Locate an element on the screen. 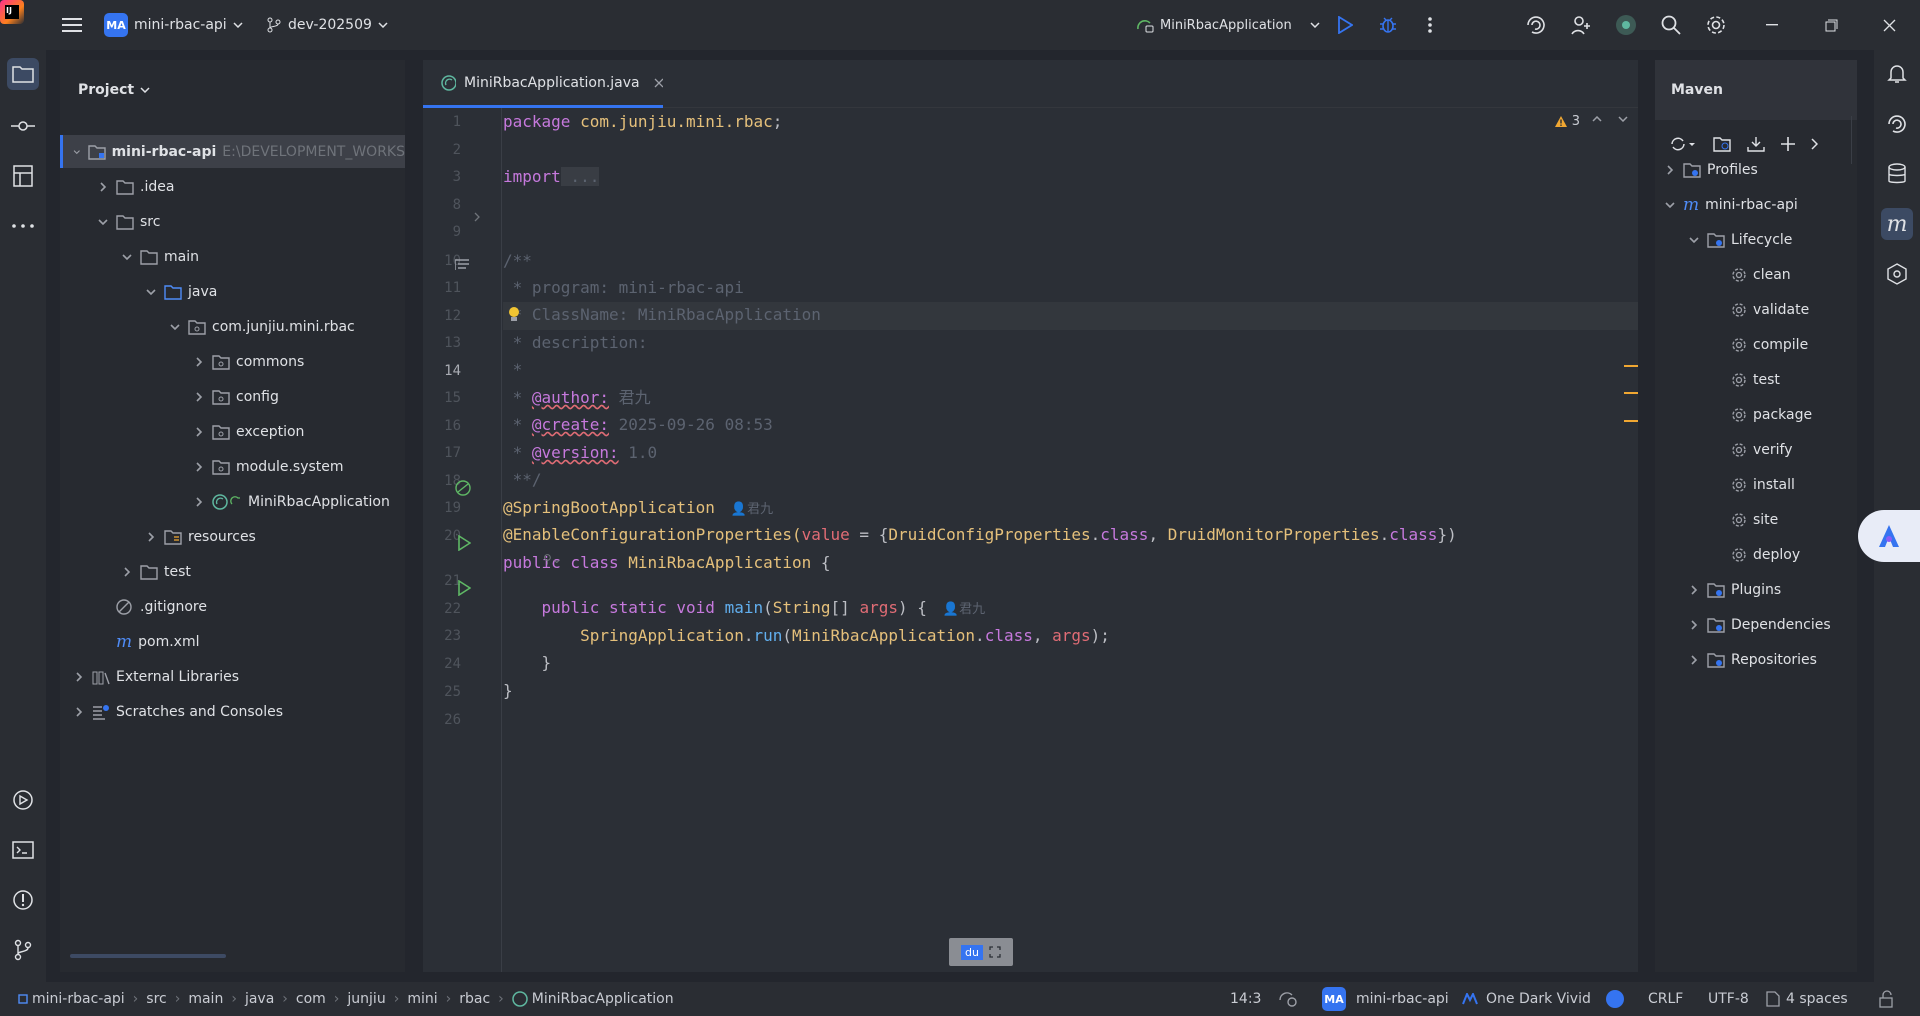 This screenshot has width=1920, height=1016. reader-mode-icon is located at coordinates (462, 265).